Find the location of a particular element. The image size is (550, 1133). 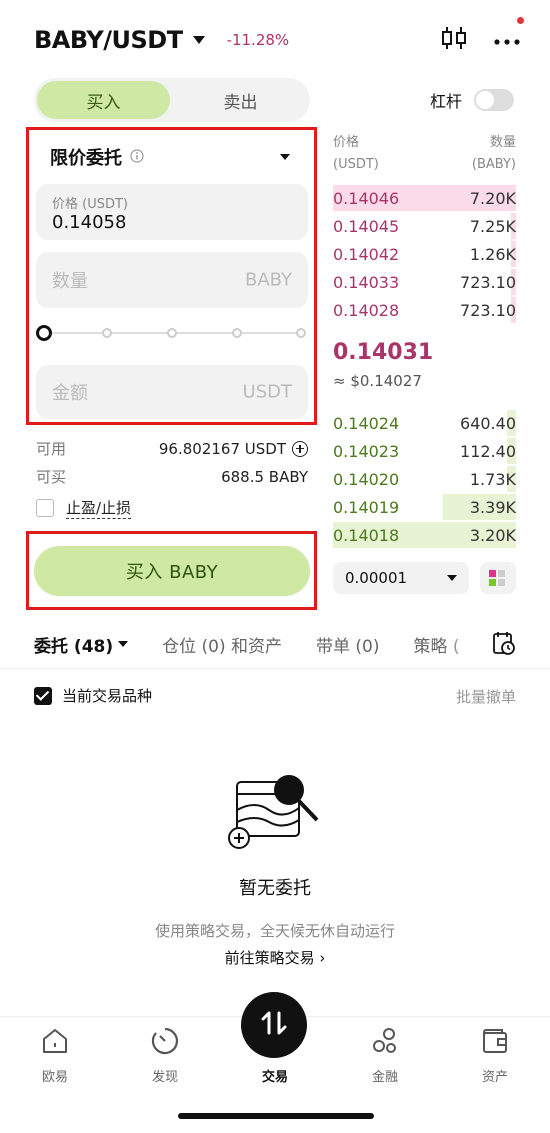

mid-price-usd: ≈ $0.14027 is located at coordinates (377, 381).